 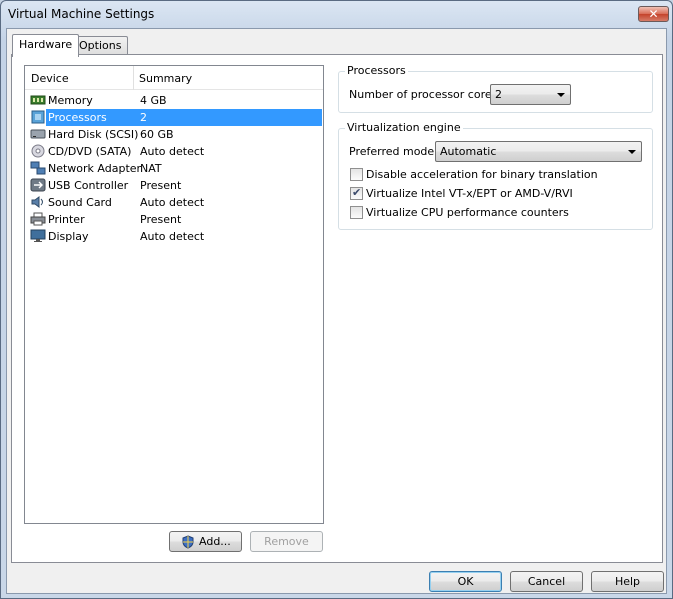 What do you see at coordinates (188, 542) in the screenshot?
I see `uac-shield-icon` at bounding box center [188, 542].